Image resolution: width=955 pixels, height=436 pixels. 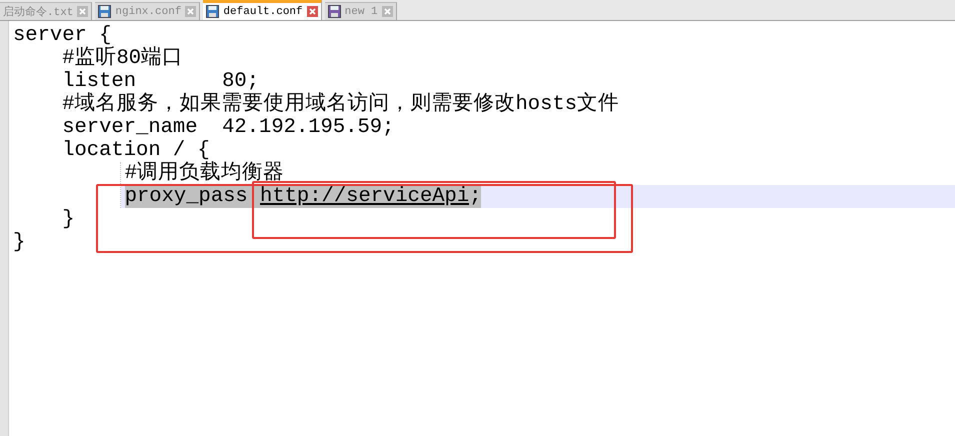 What do you see at coordinates (262, 10) in the screenshot?
I see `file-tab: default.conf` at bounding box center [262, 10].